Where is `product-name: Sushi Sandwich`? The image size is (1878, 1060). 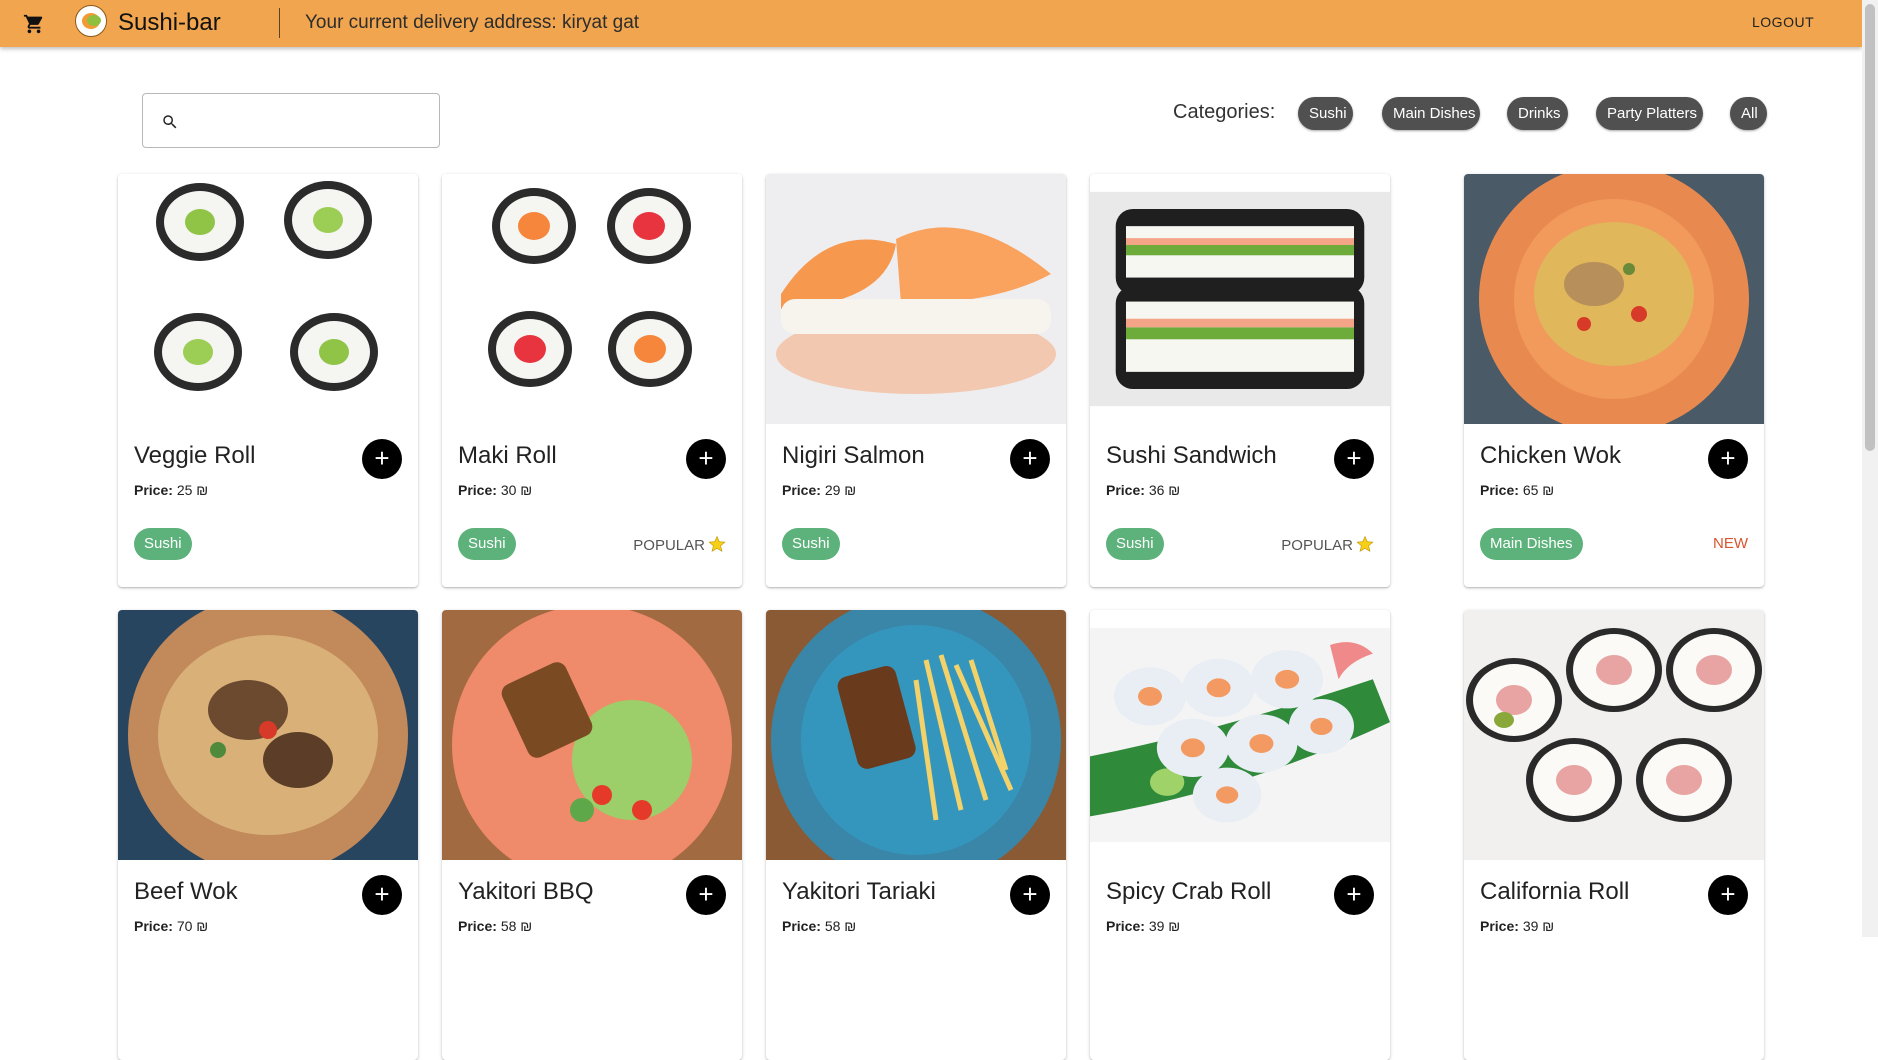 product-name: Sushi Sandwich is located at coordinates (1191, 455).